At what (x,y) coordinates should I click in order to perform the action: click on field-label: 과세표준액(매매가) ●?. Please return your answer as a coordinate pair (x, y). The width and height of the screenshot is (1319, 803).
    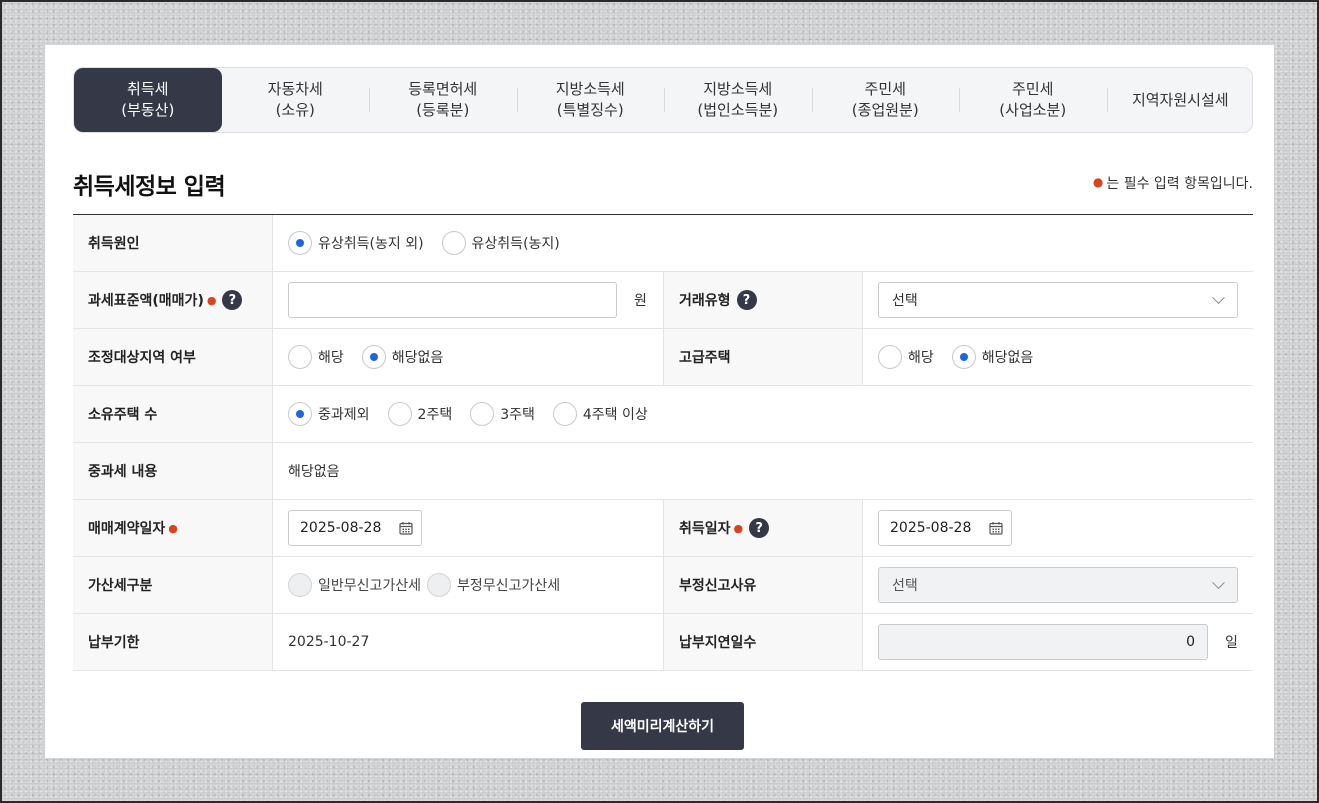
    Looking at the image, I should click on (173, 300).